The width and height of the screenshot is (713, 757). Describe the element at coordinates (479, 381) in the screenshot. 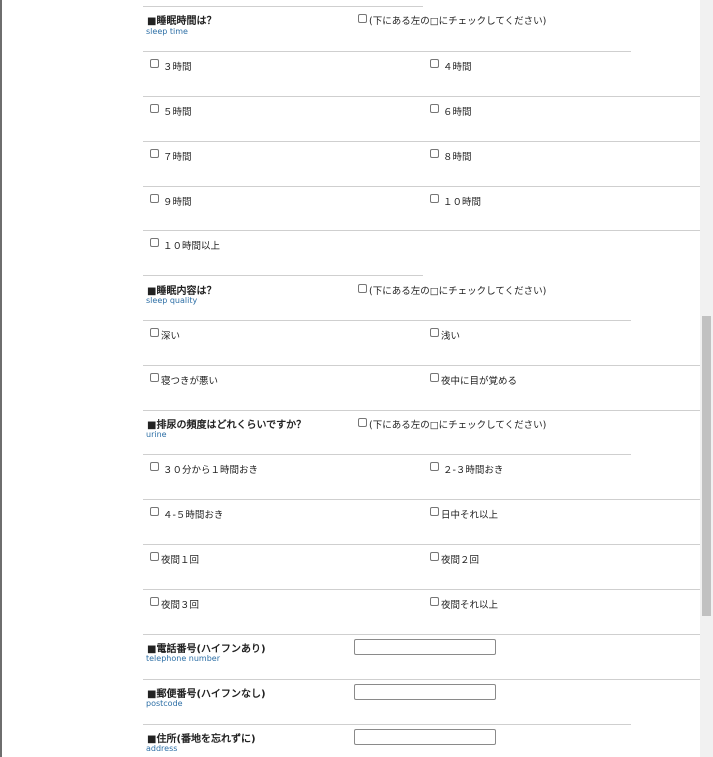

I see `option-label: 夜中に目が覚める` at that location.